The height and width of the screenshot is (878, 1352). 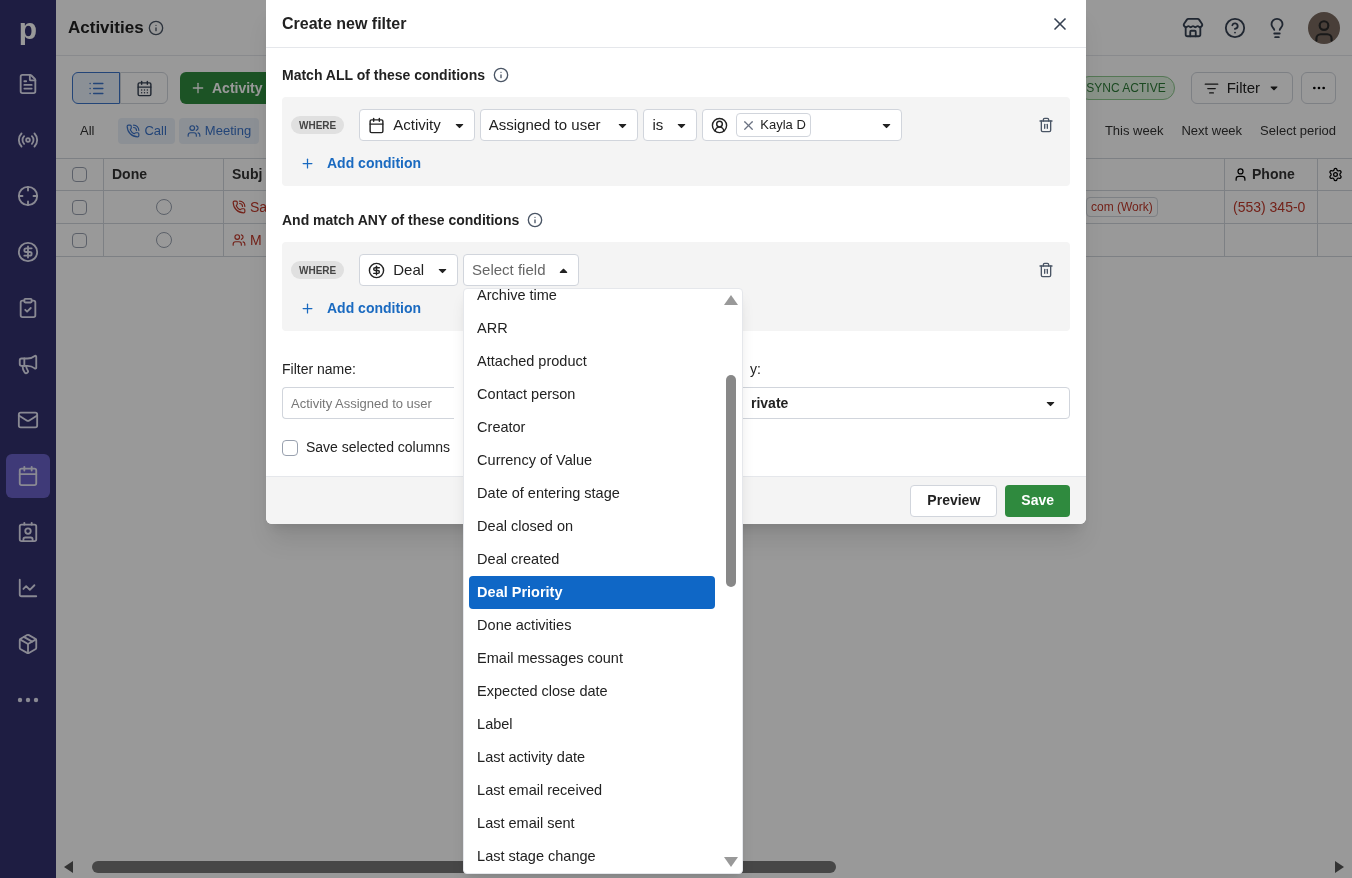 I want to click on section-title: Match ALL of these conditions, so click(x=383, y=75).